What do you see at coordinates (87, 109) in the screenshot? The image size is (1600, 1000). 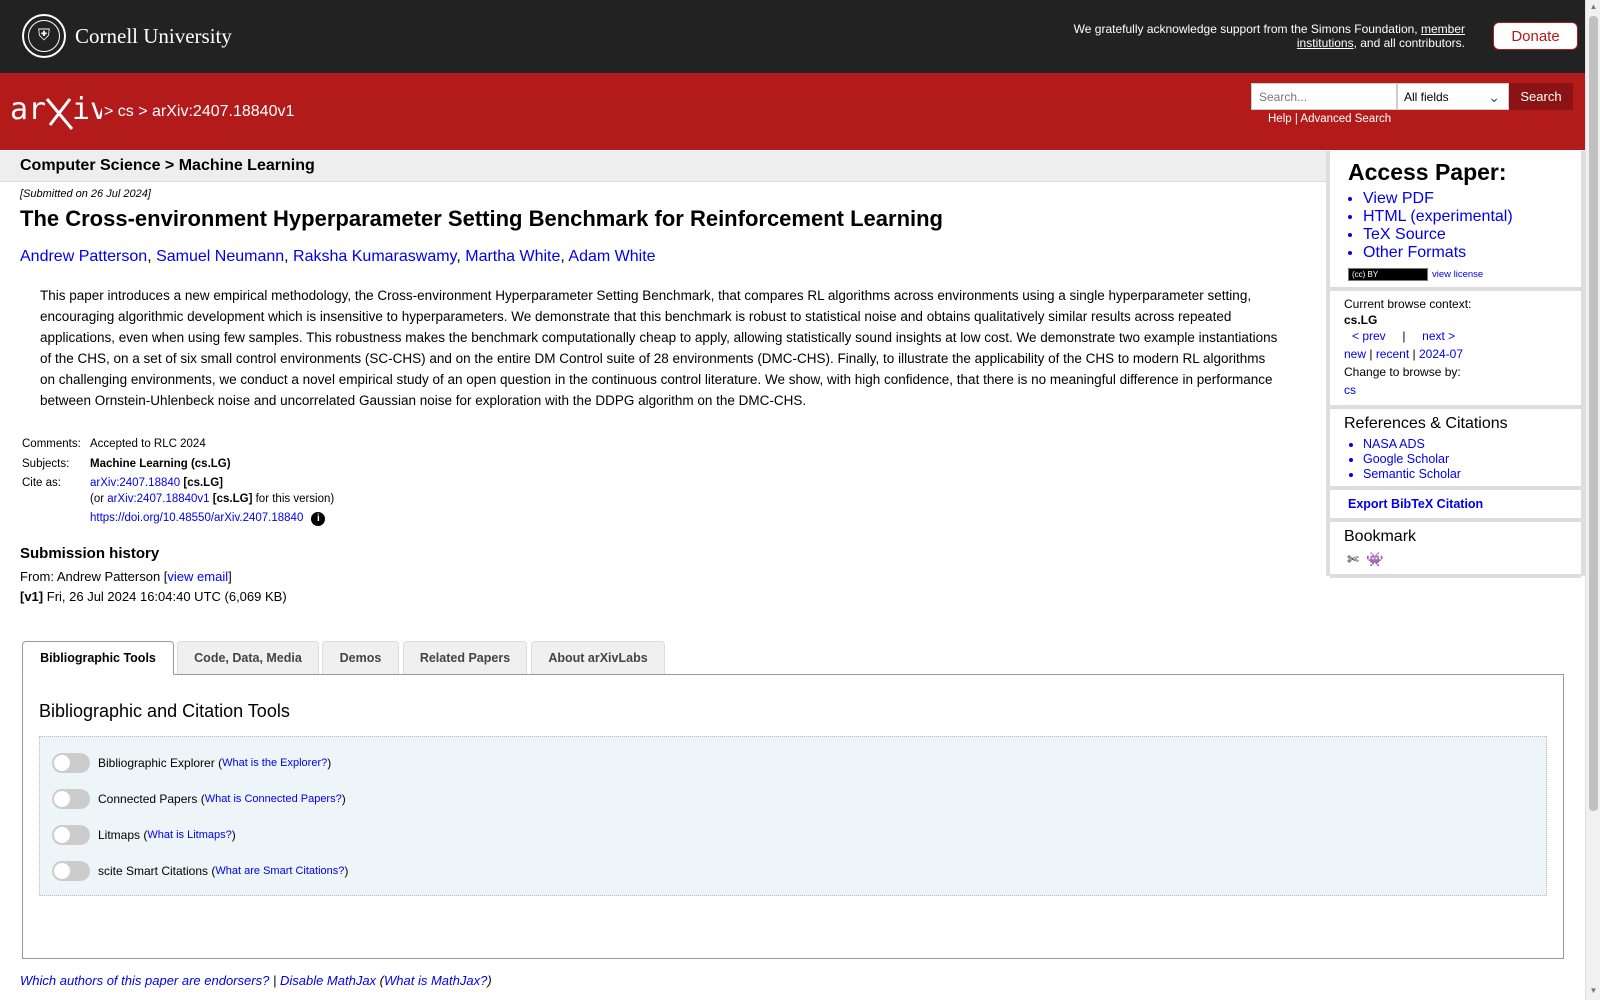 I see `svg-text: iv` at bounding box center [87, 109].